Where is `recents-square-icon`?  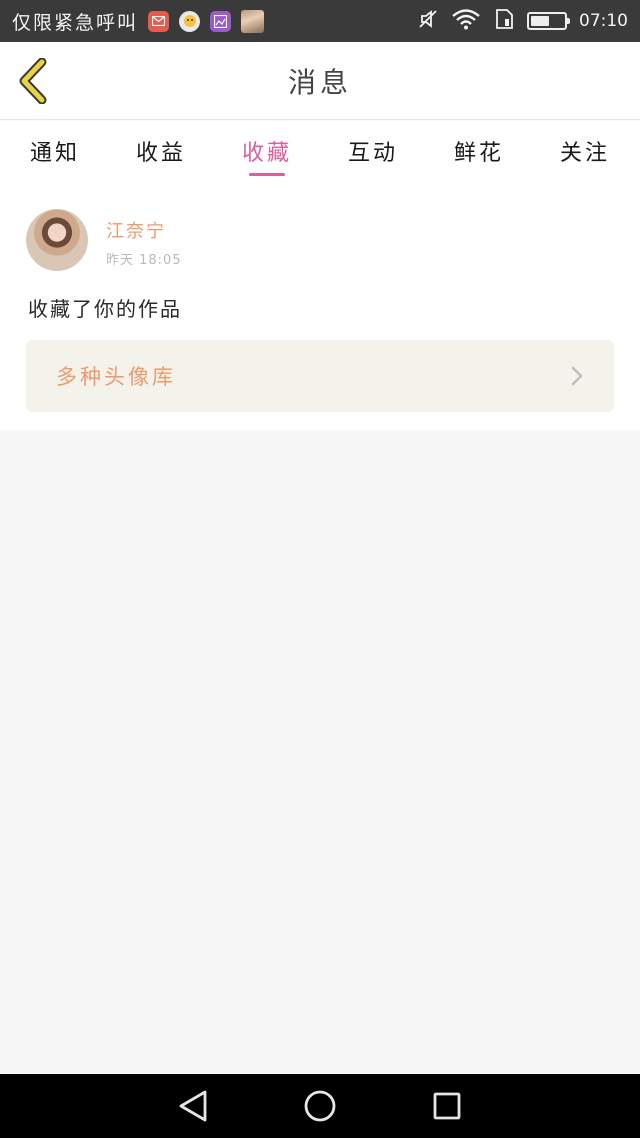 recents-square-icon is located at coordinates (447, 1106).